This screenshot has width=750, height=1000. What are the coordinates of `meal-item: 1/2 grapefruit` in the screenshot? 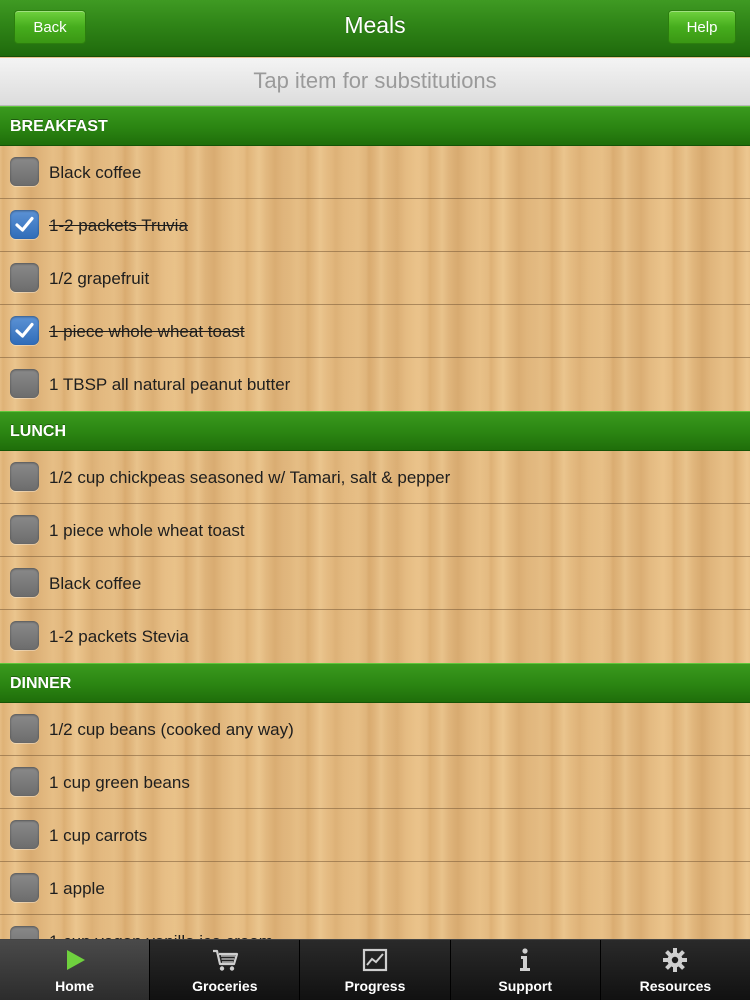 It's located at (375, 278).